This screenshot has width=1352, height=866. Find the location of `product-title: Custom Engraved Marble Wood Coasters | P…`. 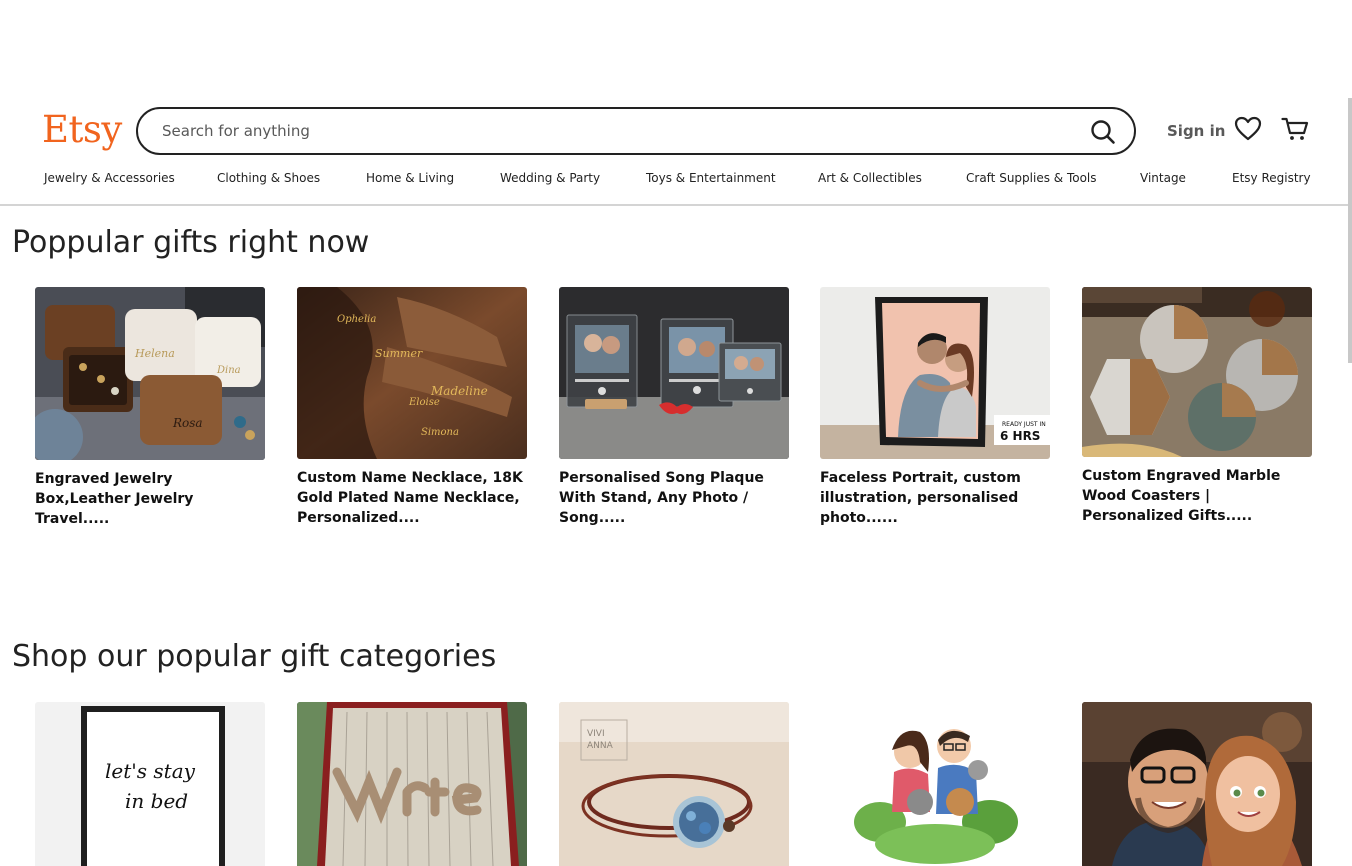

product-title: Custom Engraved Marble Wood Coasters | P… is located at coordinates (1197, 496).